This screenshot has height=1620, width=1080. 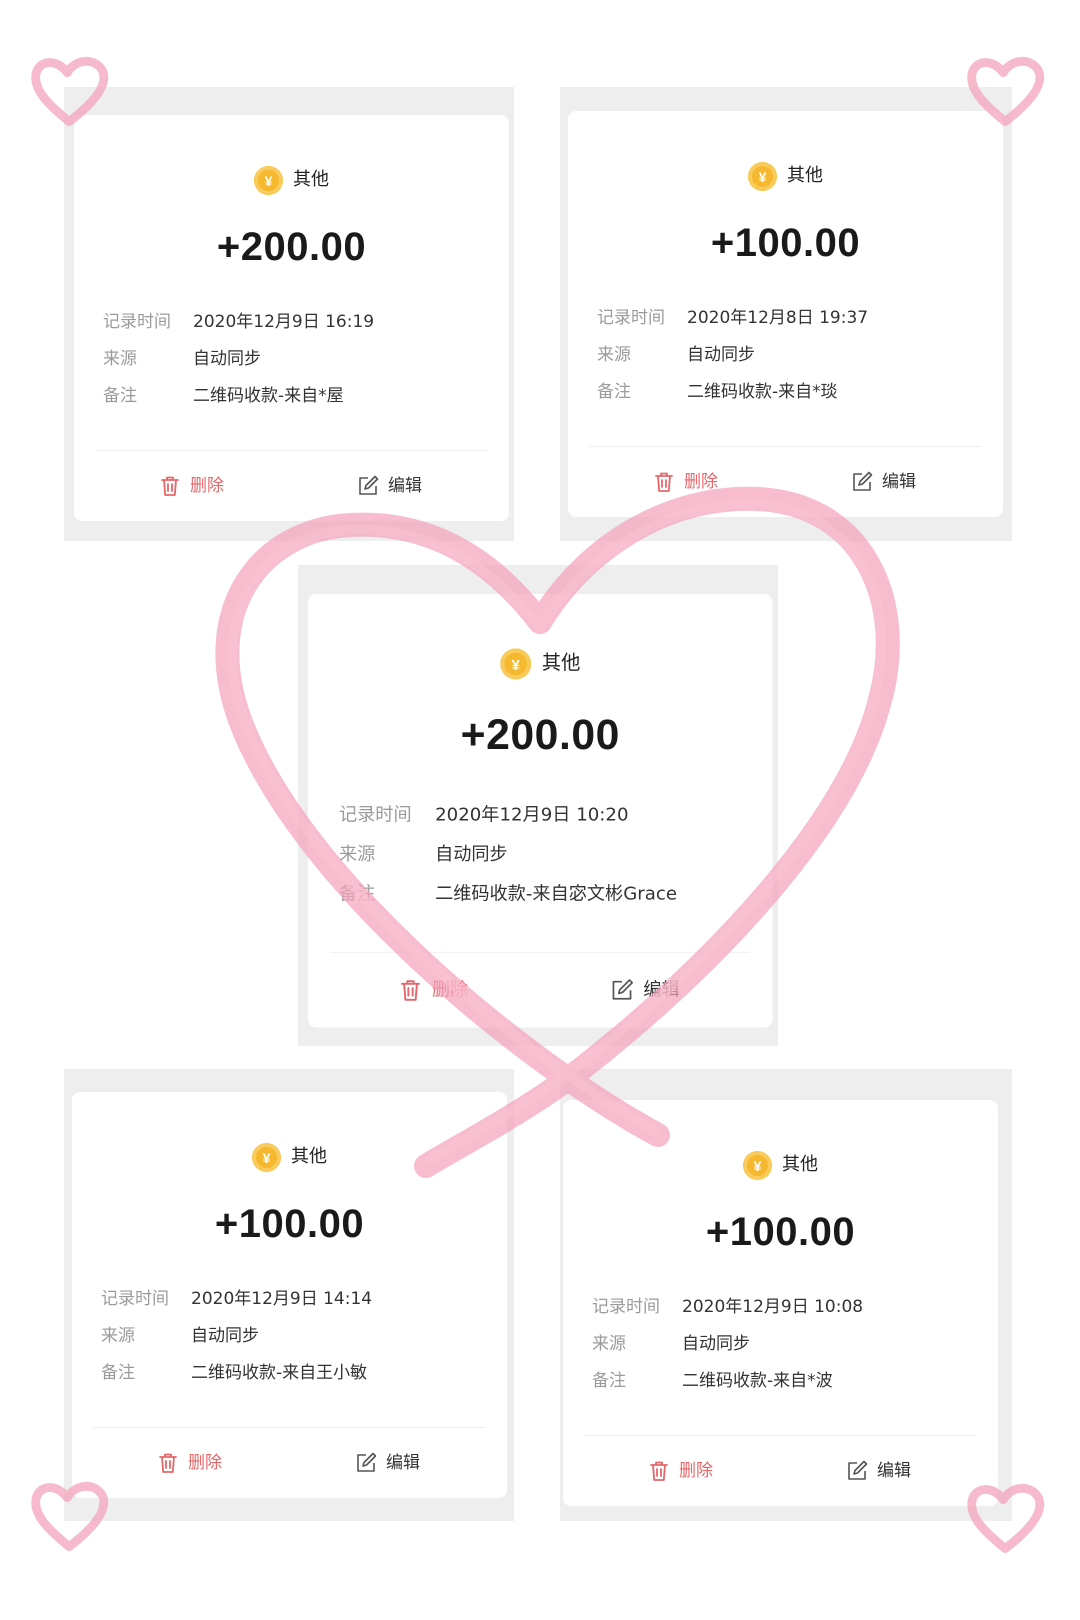 I want to click on record-time-value: 2020年12月9日 14:14, so click(x=282, y=1299).